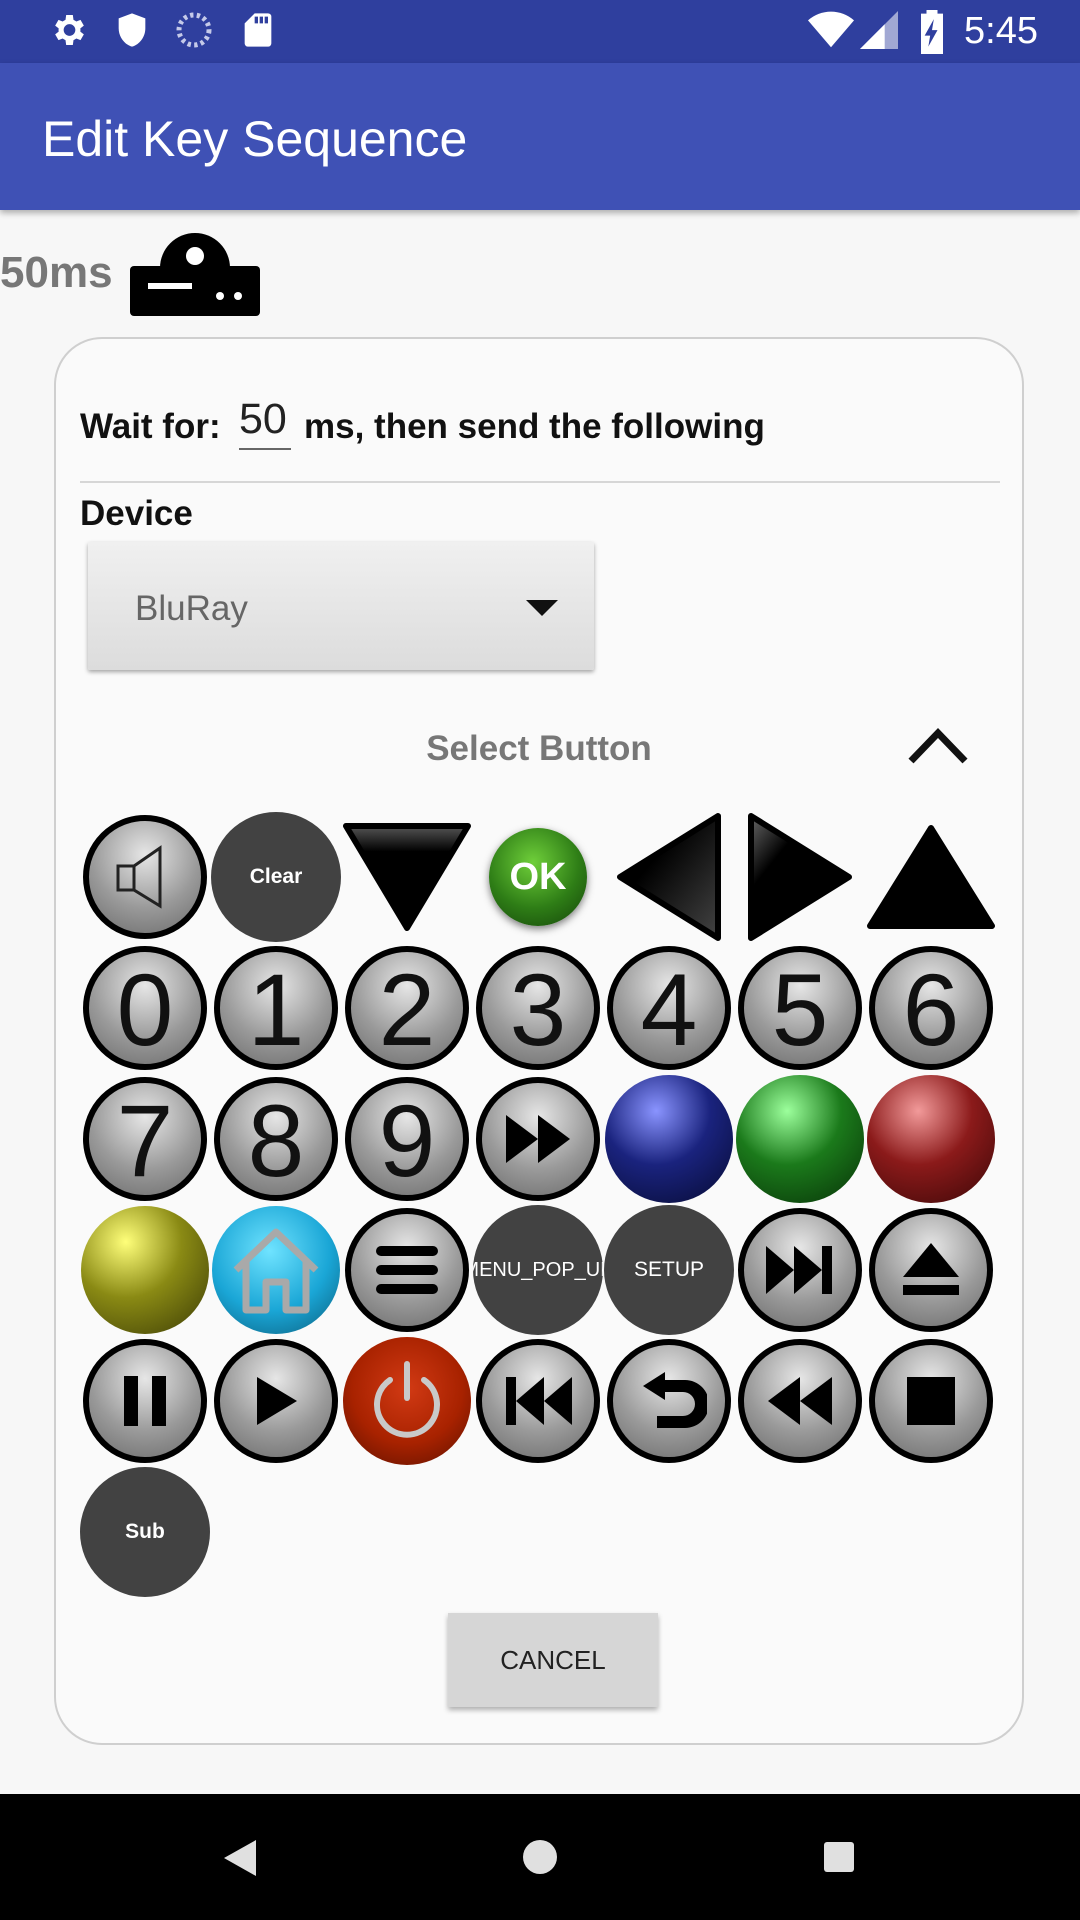 The image size is (1080, 1920). I want to click on menu-popup-button: MENU_POP_UP, so click(538, 1270).